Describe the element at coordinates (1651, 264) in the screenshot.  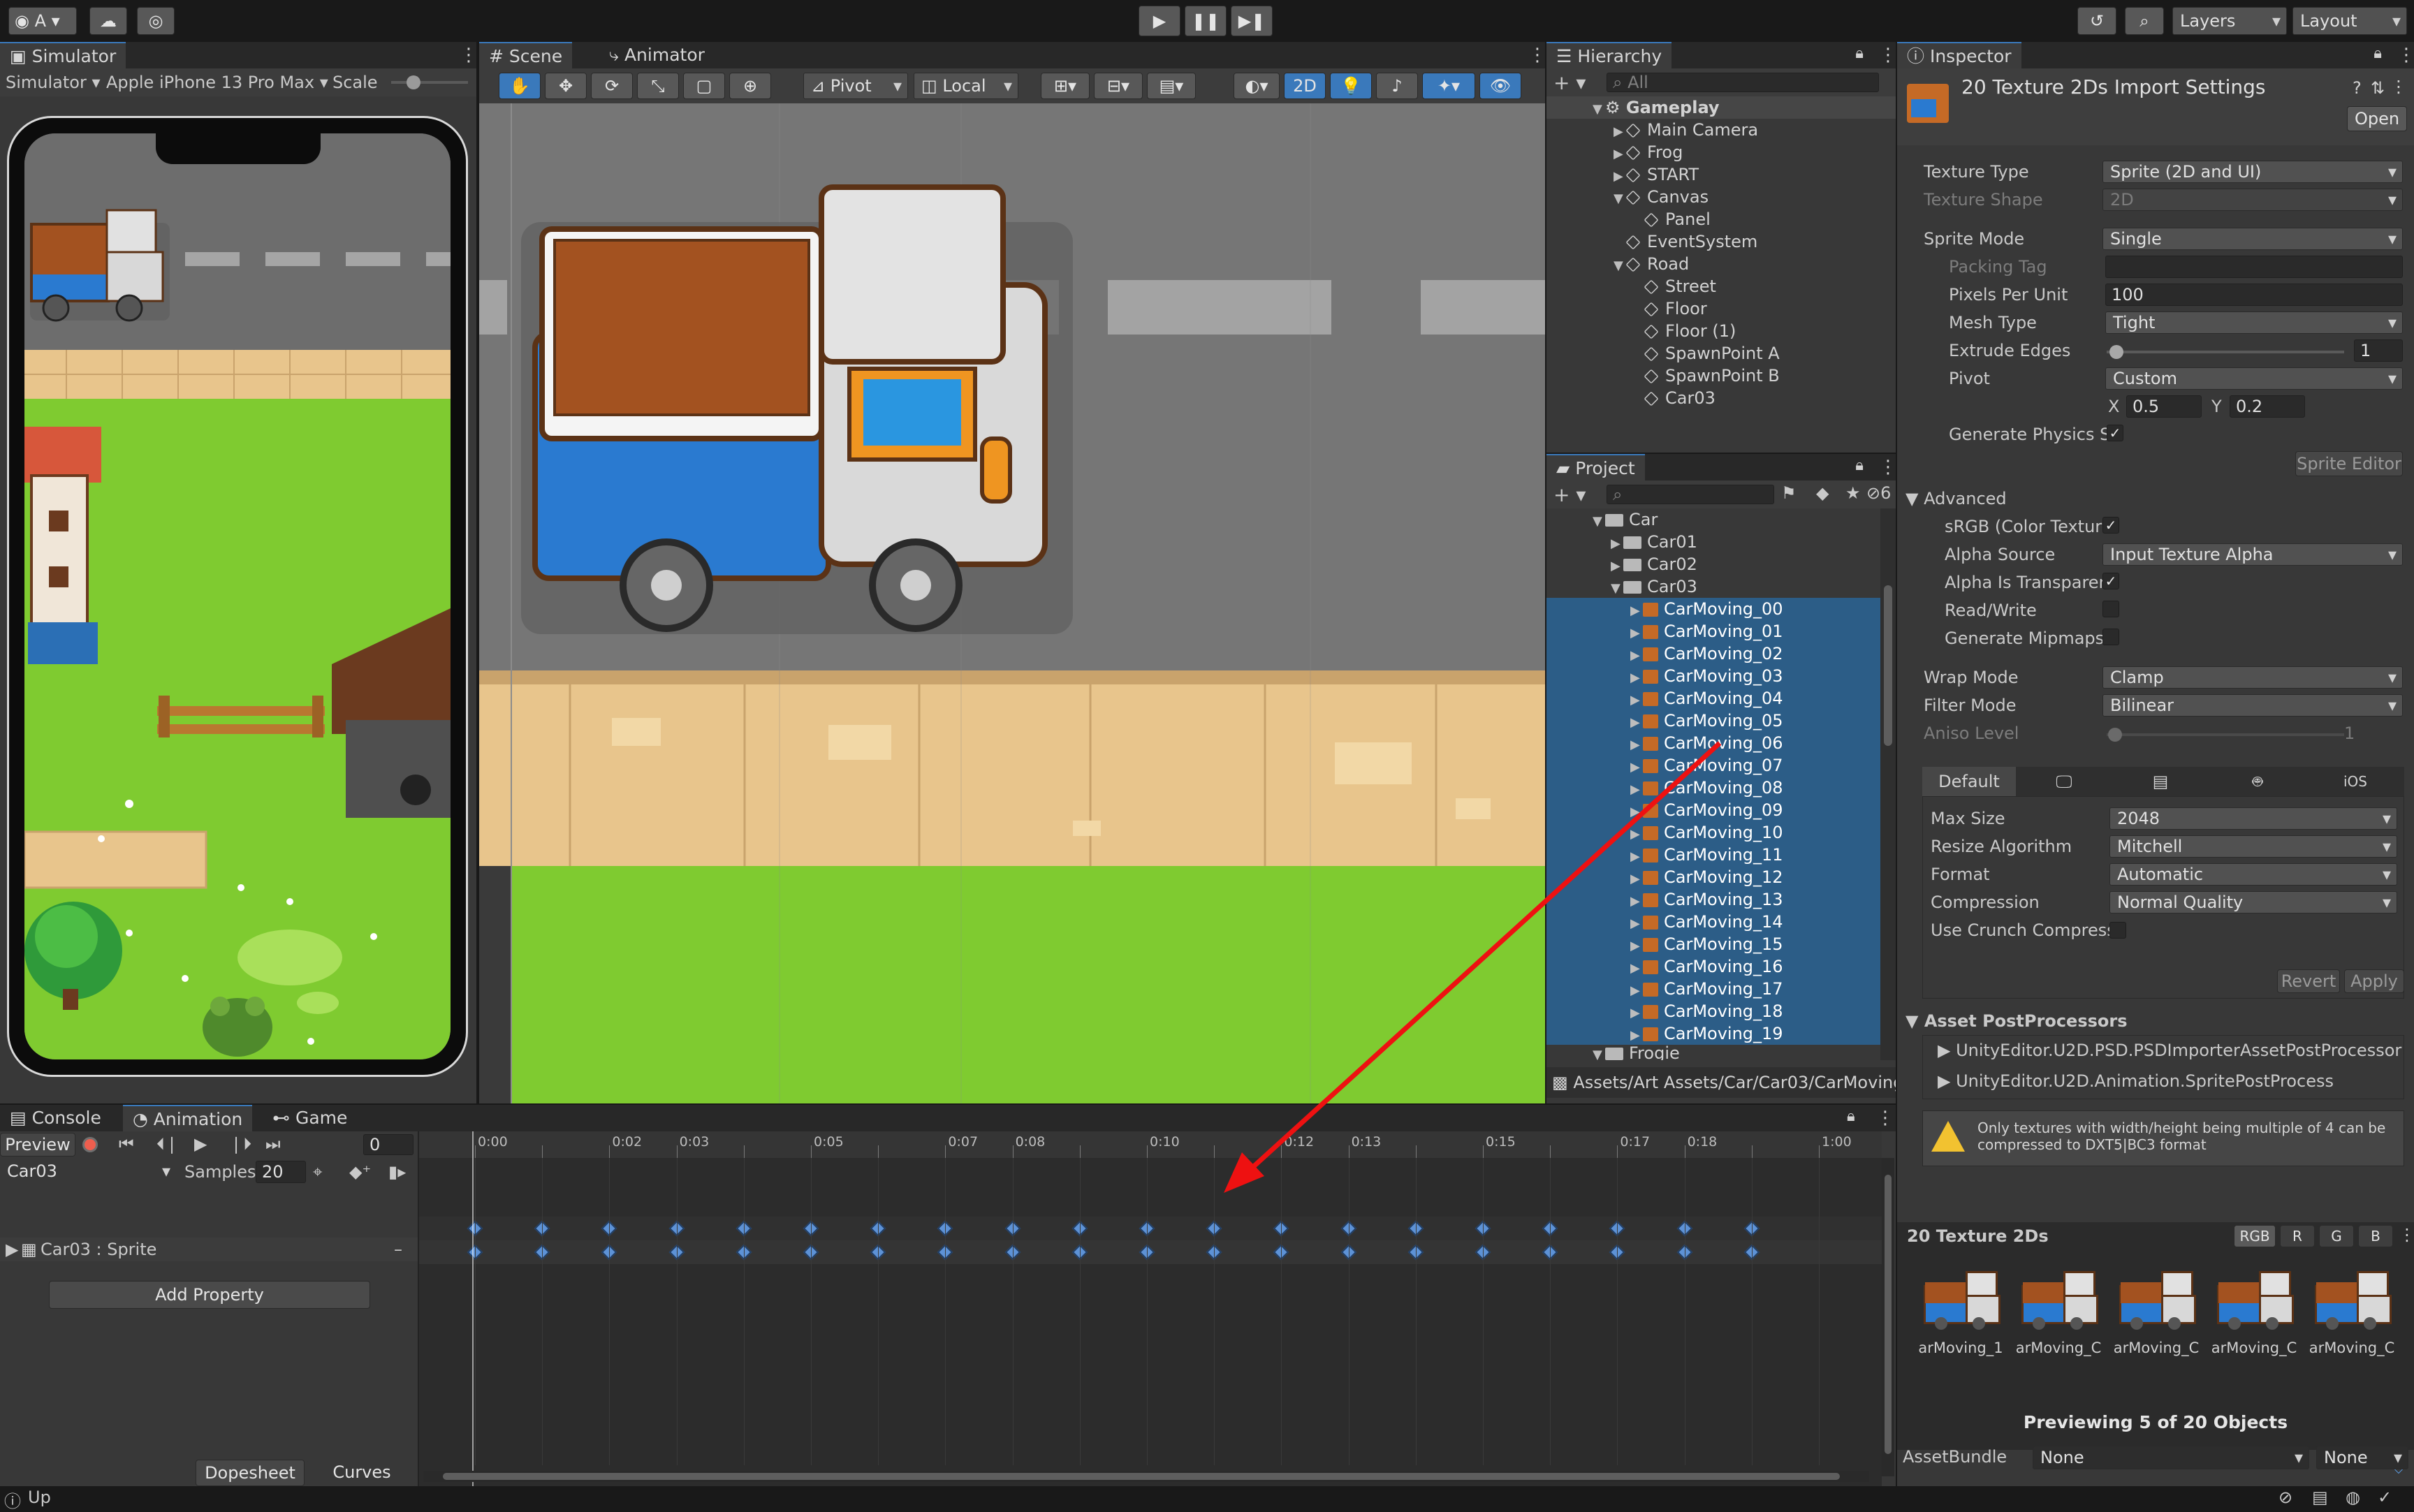
I see `hierarchy-item: ▼ Road` at that location.